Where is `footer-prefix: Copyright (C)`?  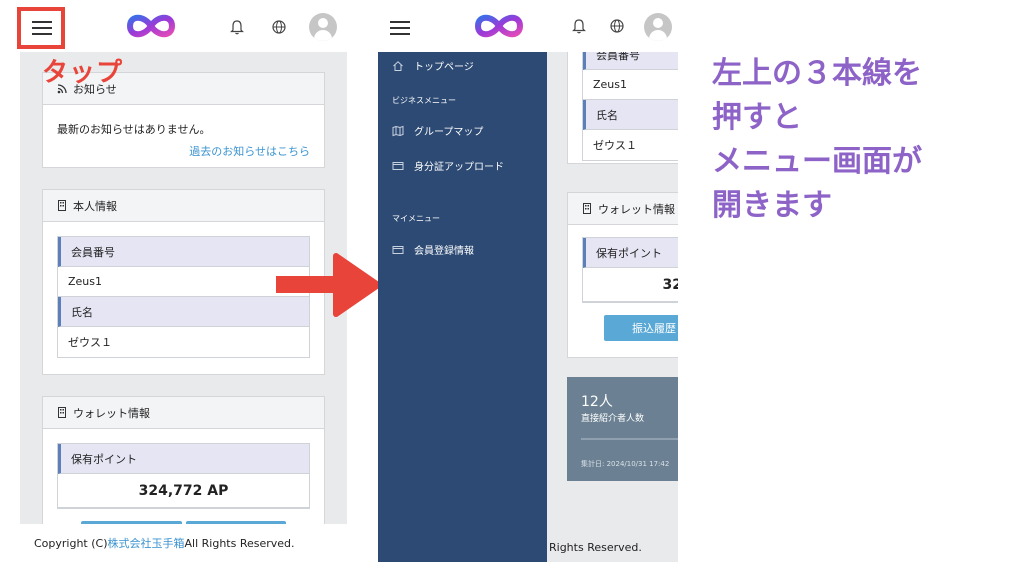 footer-prefix: Copyright (C) is located at coordinates (71, 543).